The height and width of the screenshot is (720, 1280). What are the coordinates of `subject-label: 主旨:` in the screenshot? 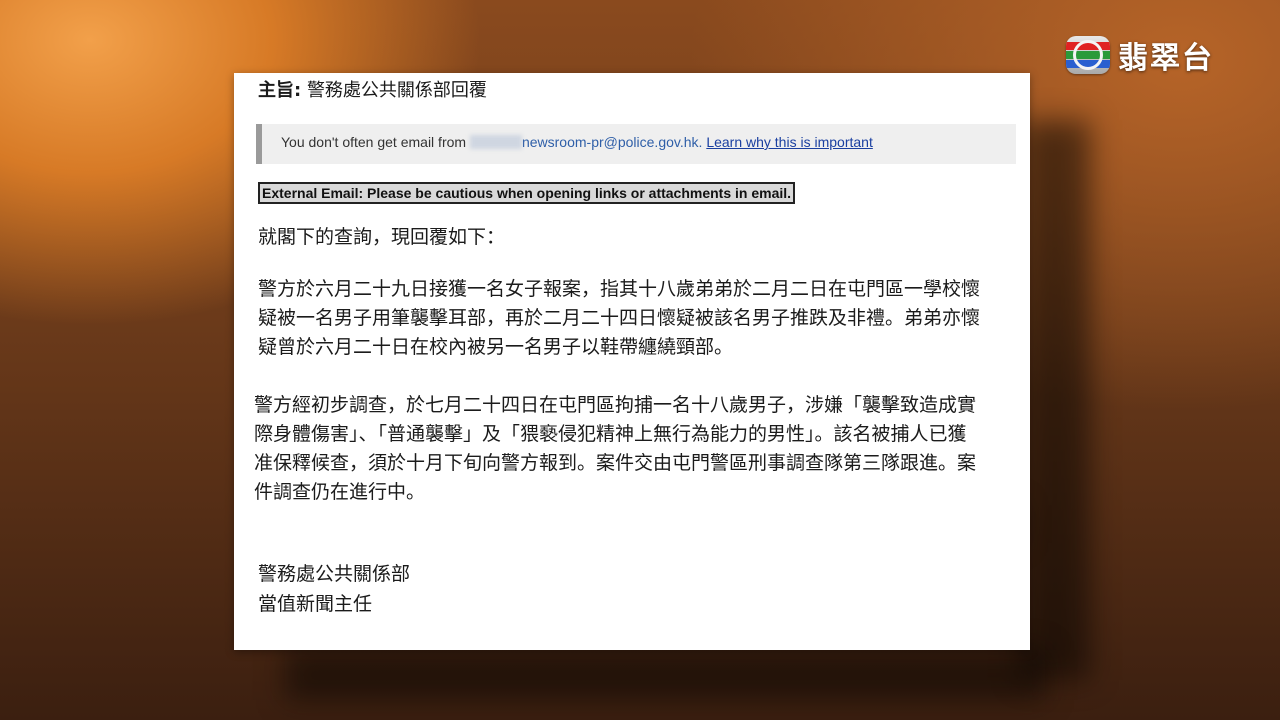 It's located at (280, 90).